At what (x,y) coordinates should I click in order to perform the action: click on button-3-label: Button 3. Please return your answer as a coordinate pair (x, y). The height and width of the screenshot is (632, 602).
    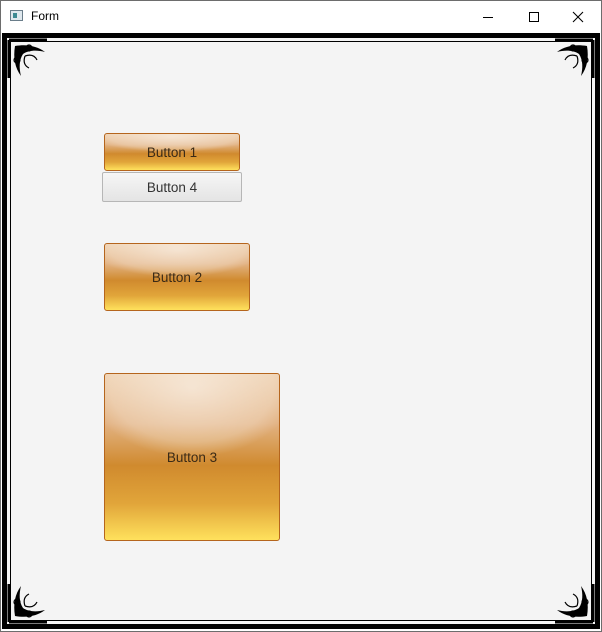
    Looking at the image, I should click on (192, 457).